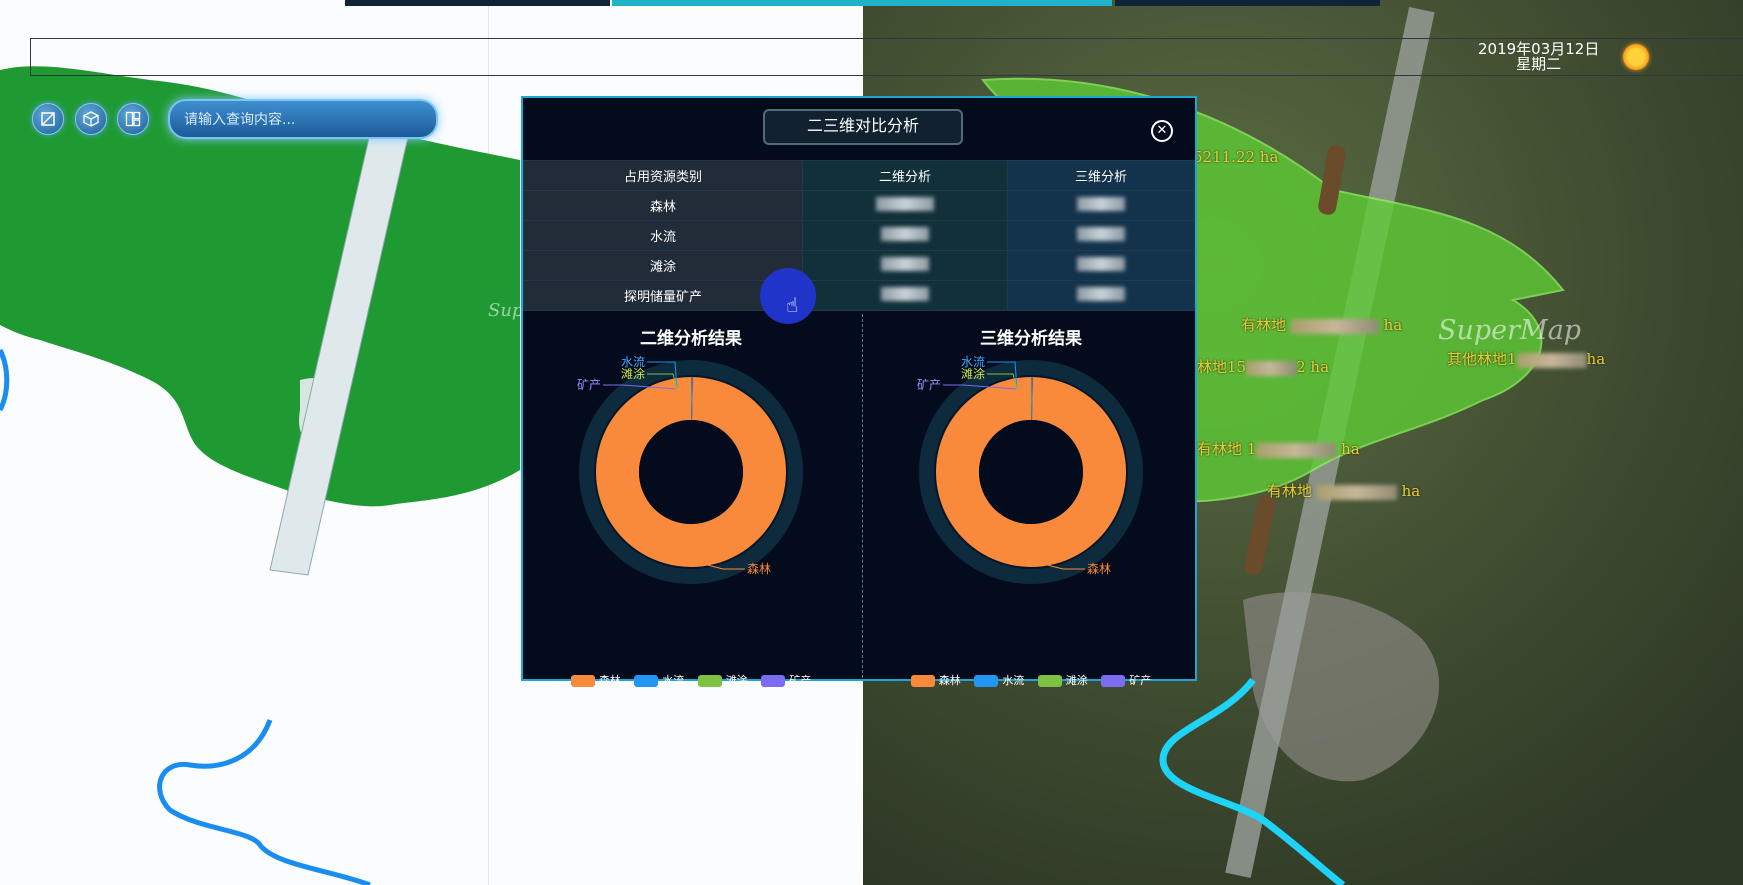 Image resolution: width=1743 pixels, height=885 pixels. I want to click on resource-type-cell: 森林, so click(663, 205).